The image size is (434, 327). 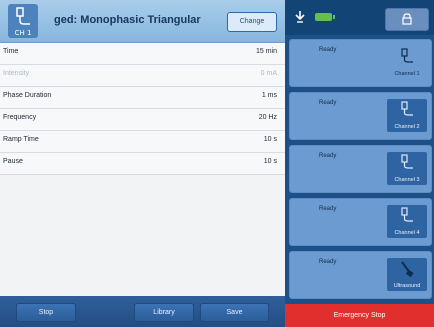 I want to click on channel-button: Channel 4, so click(x=407, y=221).